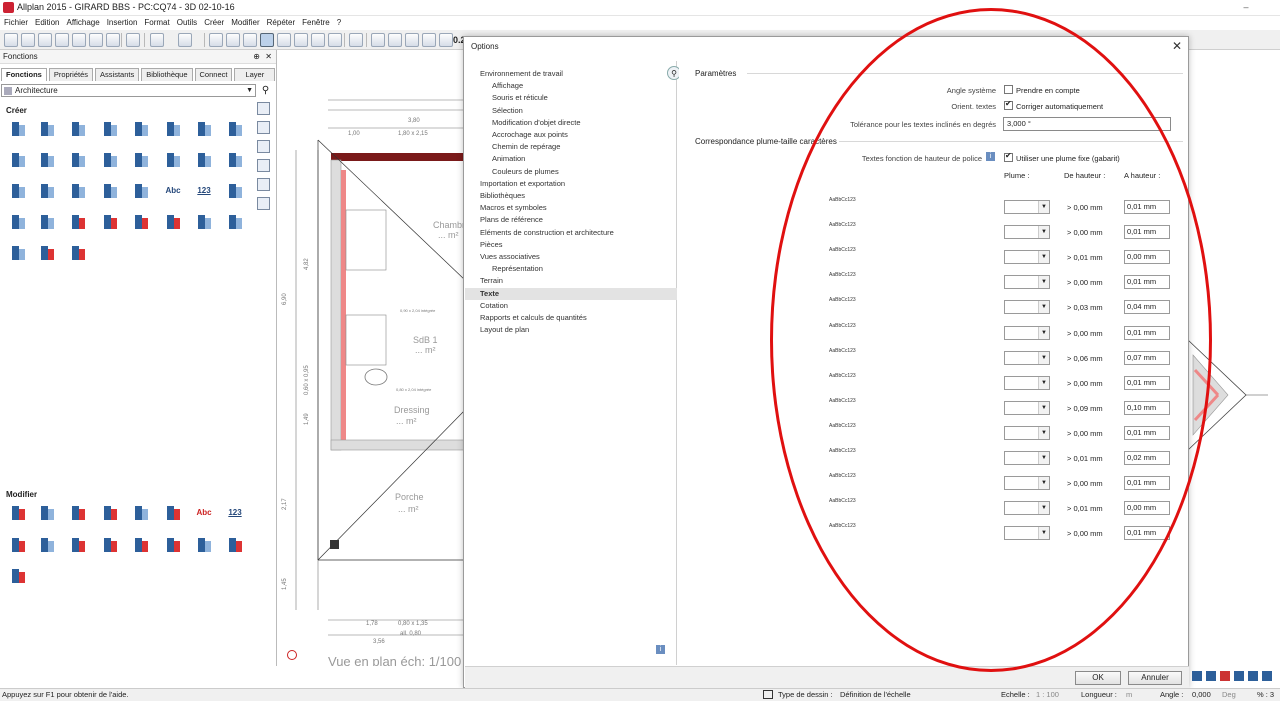 The height and width of the screenshot is (701, 1280). What do you see at coordinates (578, 220) in the screenshot?
I see `tree-item: Plans de référence` at bounding box center [578, 220].